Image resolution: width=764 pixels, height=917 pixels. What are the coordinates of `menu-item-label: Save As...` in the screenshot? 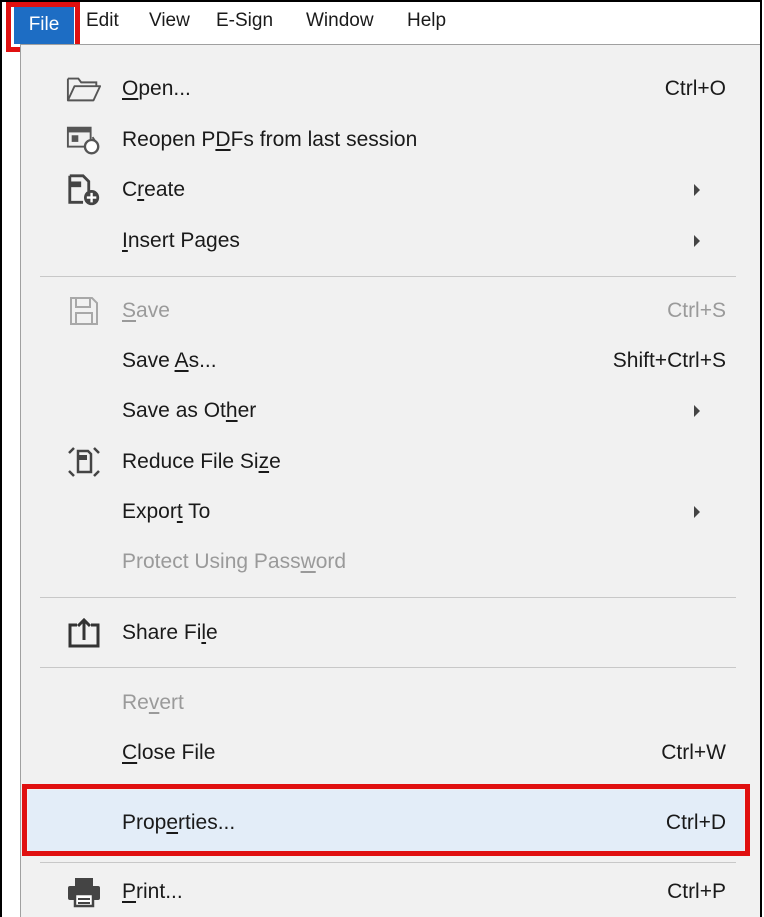 It's located at (169, 360).